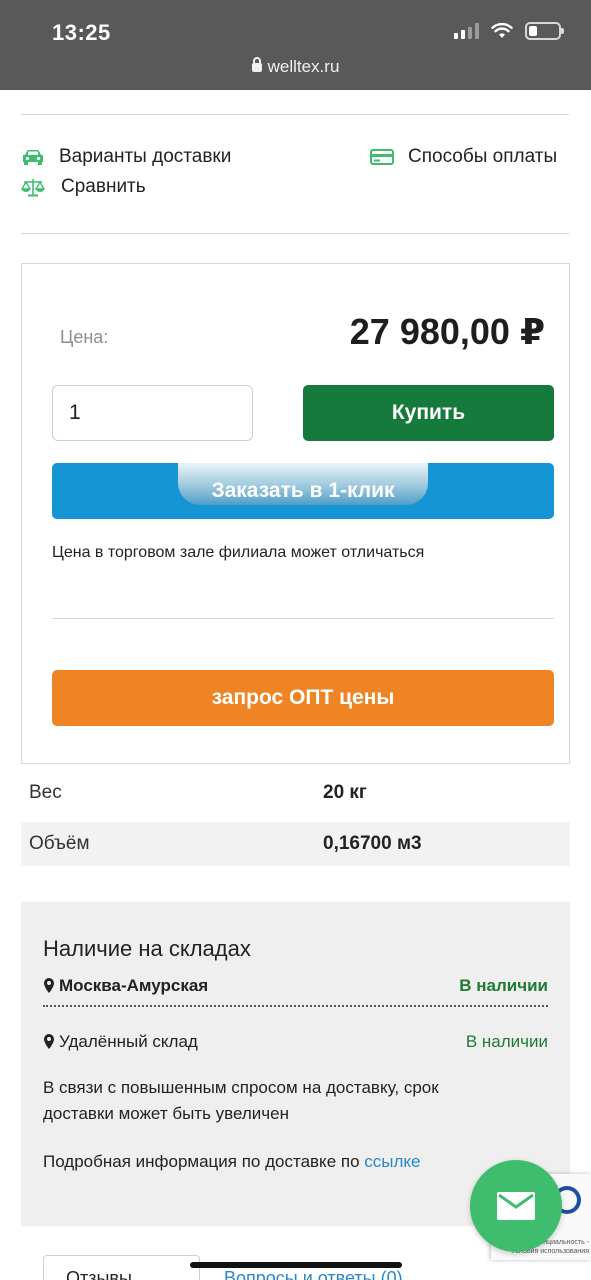 The height and width of the screenshot is (1280, 591). I want to click on compare-link: Сравнить, so click(83, 187).